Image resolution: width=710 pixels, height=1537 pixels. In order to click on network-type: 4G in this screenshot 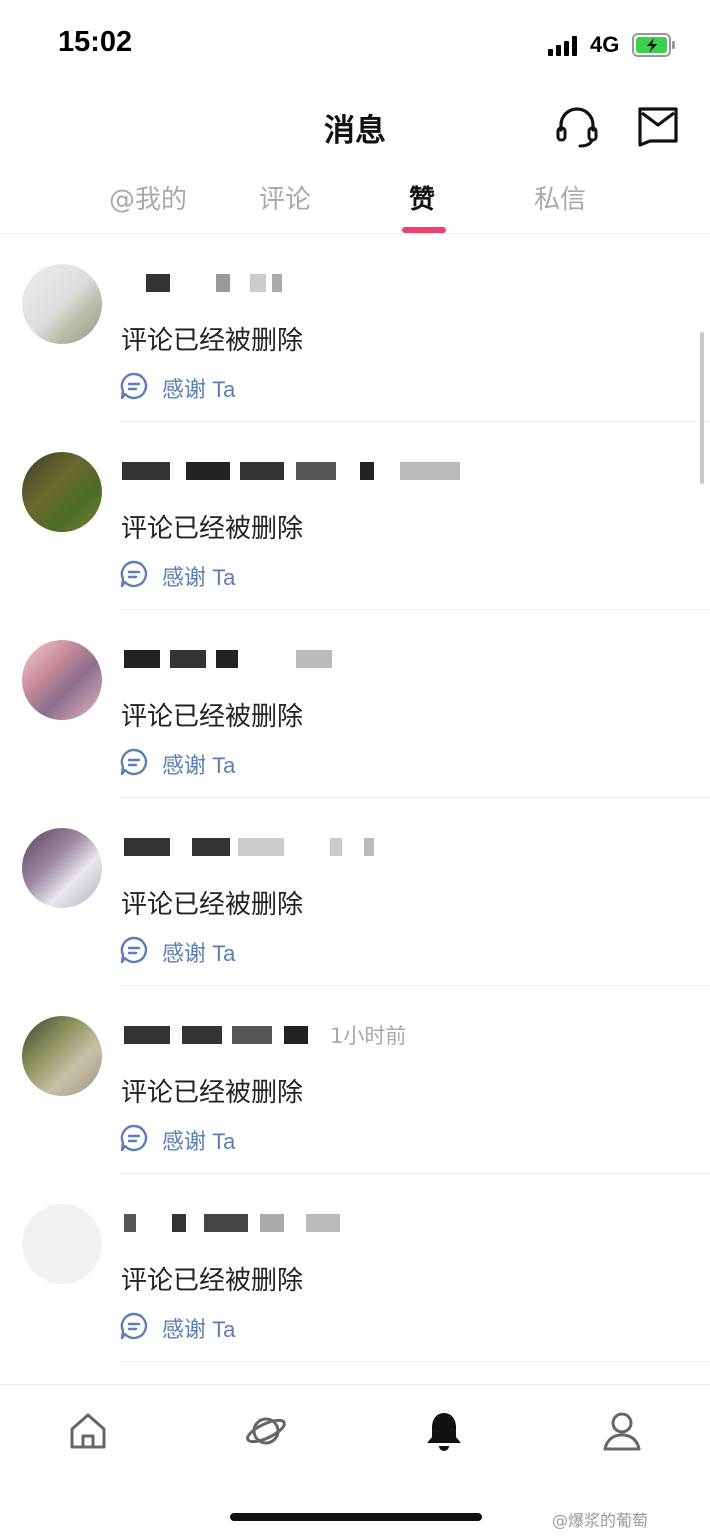, I will do `click(605, 44)`.